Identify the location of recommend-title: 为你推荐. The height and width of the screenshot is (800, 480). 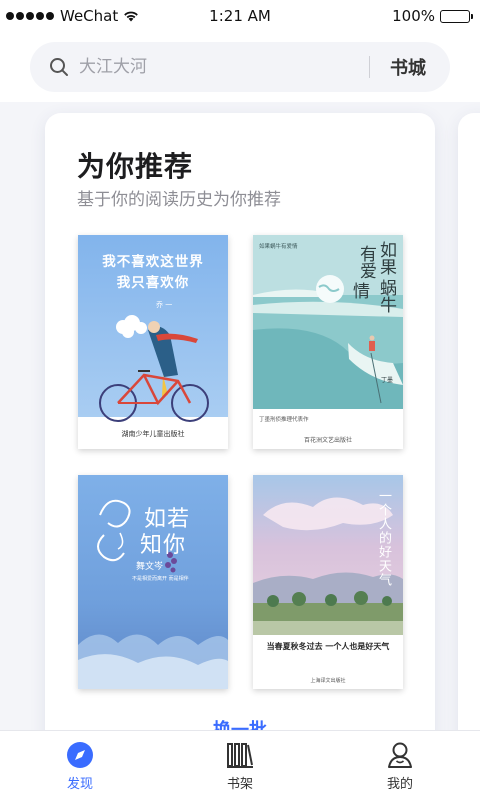
(135, 166).